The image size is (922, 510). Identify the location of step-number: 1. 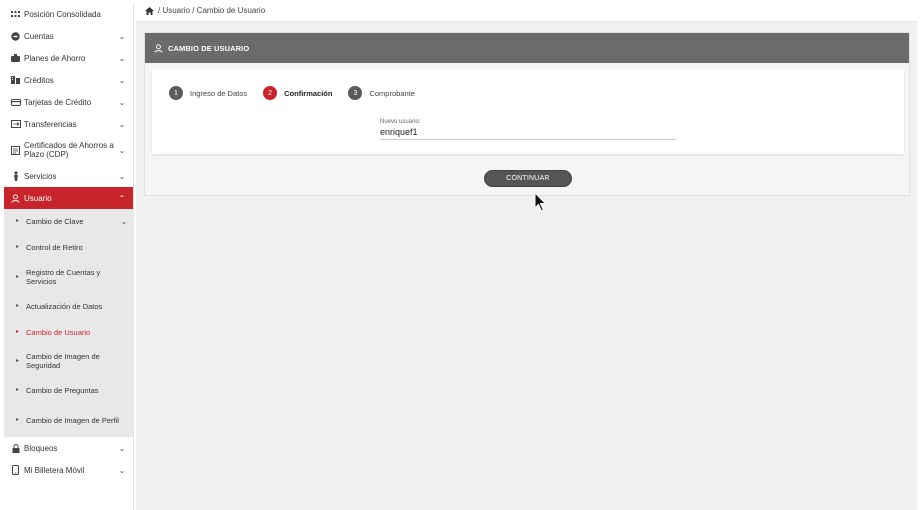
(176, 93).